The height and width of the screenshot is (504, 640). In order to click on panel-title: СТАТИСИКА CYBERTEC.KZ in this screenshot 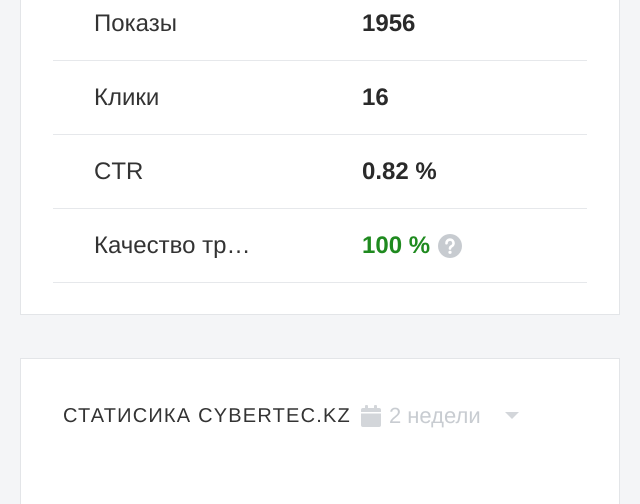, I will do `click(207, 416)`.